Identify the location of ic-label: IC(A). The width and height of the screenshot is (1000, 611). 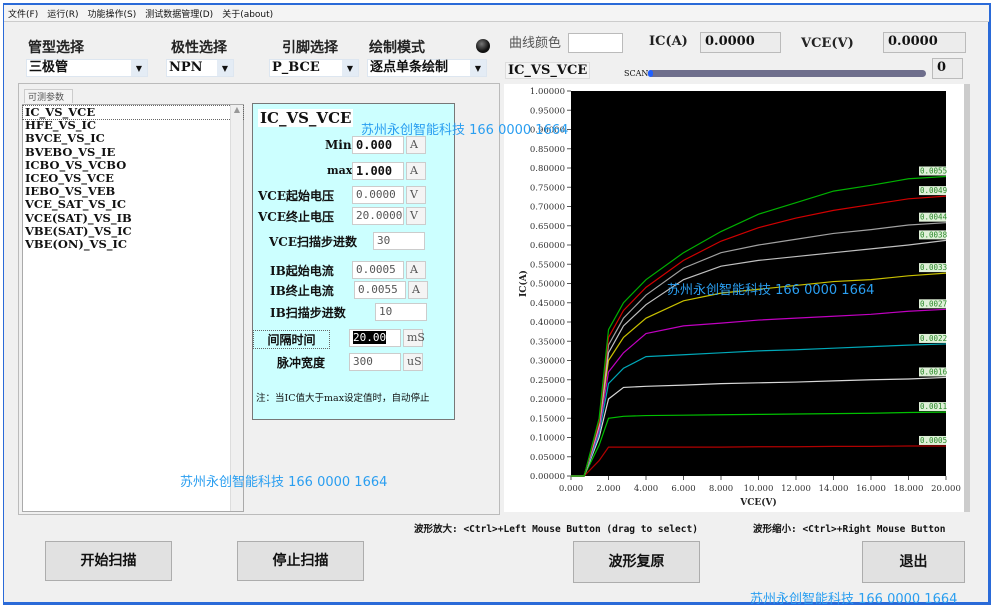
(668, 41).